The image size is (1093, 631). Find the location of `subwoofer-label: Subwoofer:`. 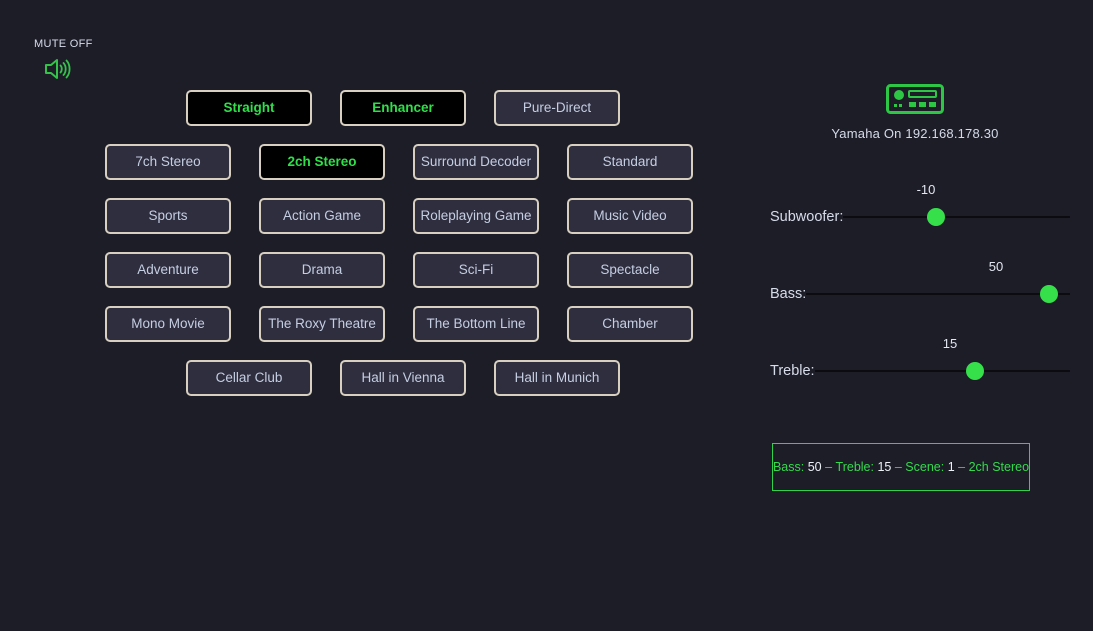

subwoofer-label: Subwoofer: is located at coordinates (807, 217).